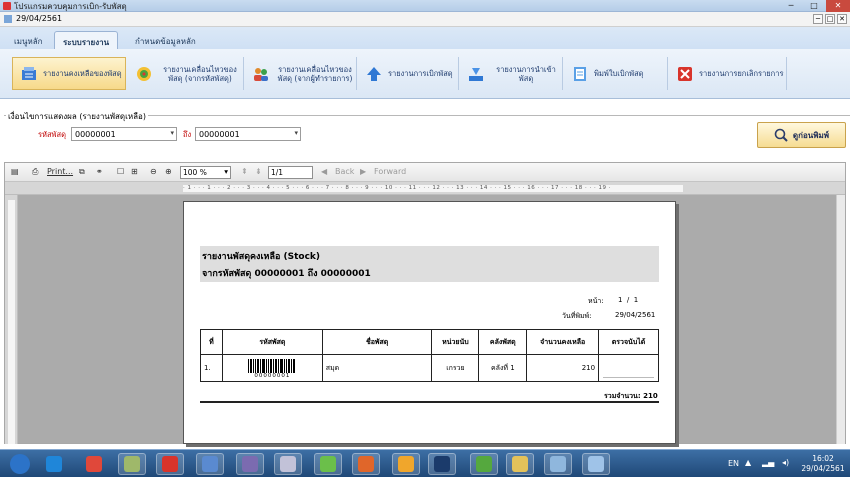 The image size is (850, 477). I want to click on zoom-out-icon: ⊖, so click(153, 171).